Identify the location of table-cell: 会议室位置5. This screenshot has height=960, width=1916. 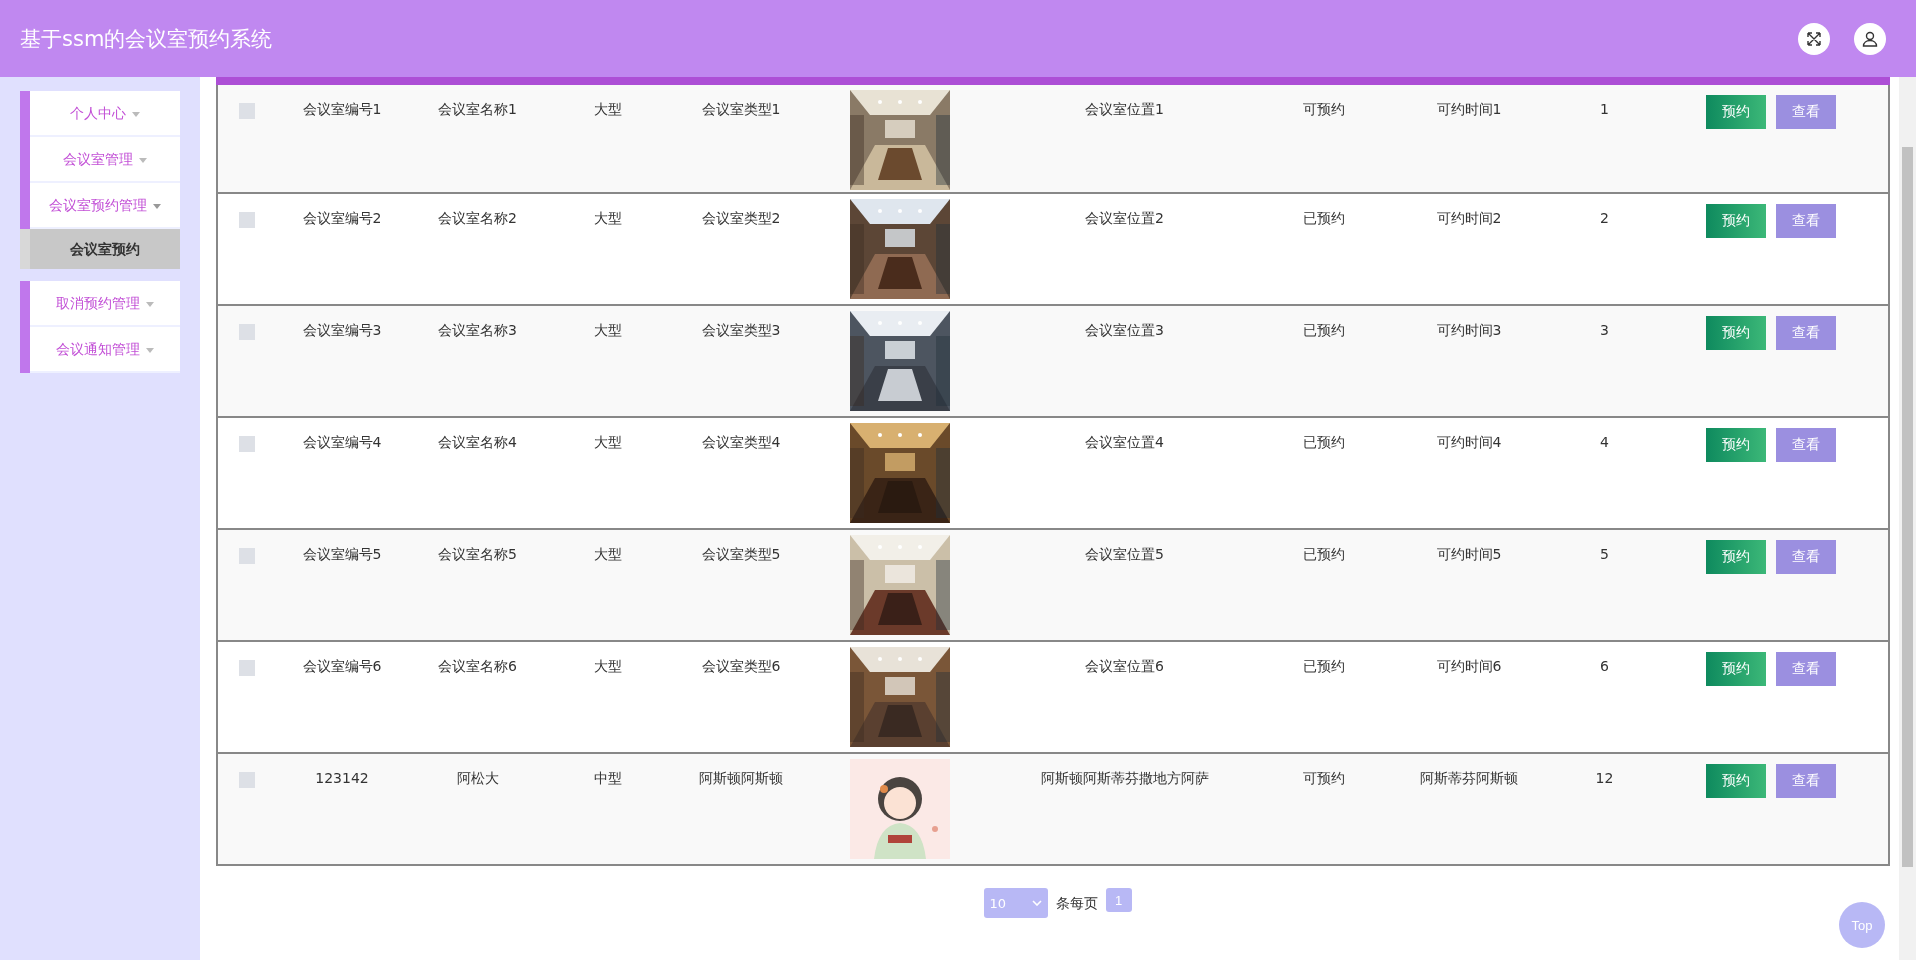
(1124, 554).